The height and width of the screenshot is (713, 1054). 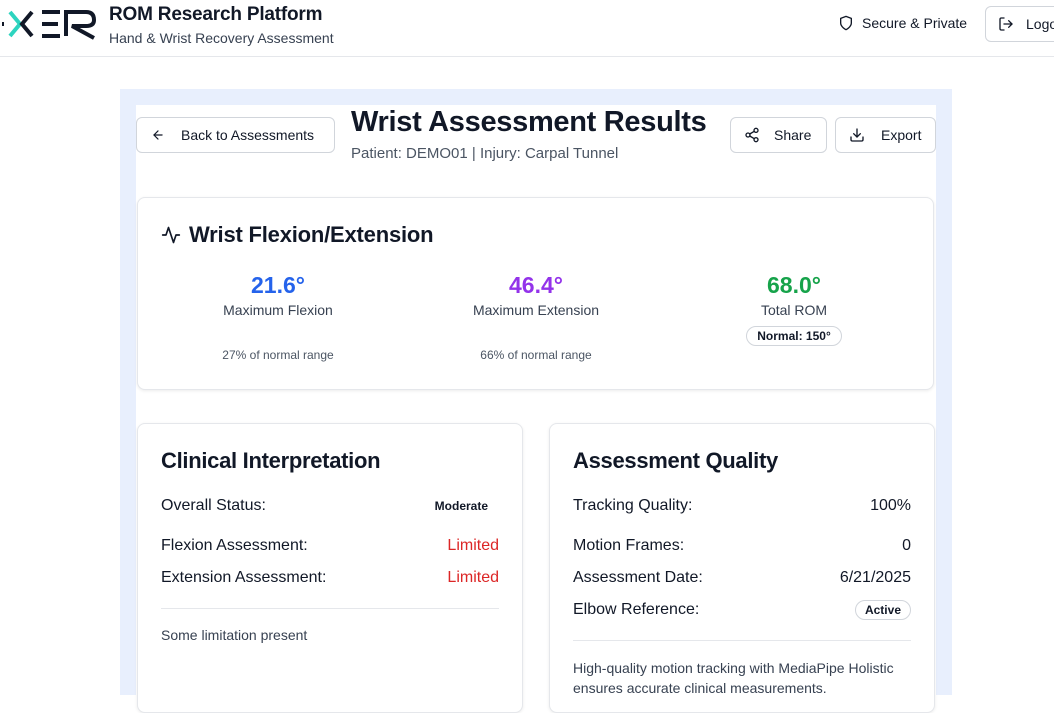 I want to click on share-label: Share, so click(x=793, y=135).